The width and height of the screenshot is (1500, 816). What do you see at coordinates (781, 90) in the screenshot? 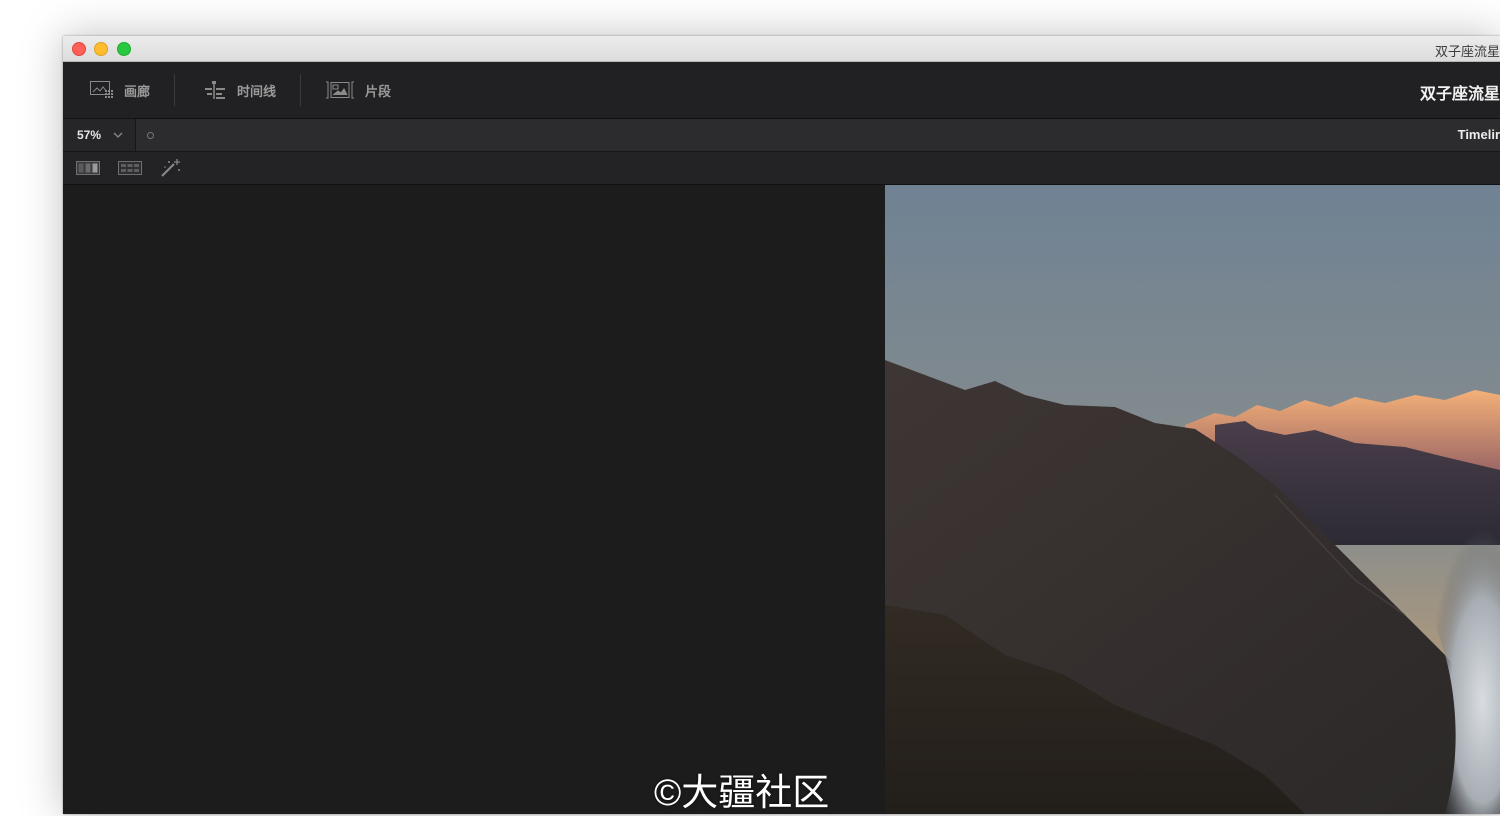
I see `top-toolbar: 画廊 时间线 片段 双子座流星` at bounding box center [781, 90].